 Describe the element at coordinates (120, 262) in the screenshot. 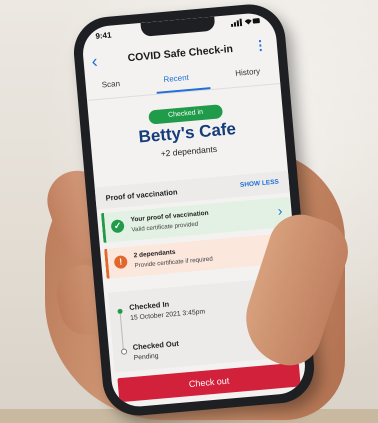

I see `exclamation-circle-icon: !` at that location.